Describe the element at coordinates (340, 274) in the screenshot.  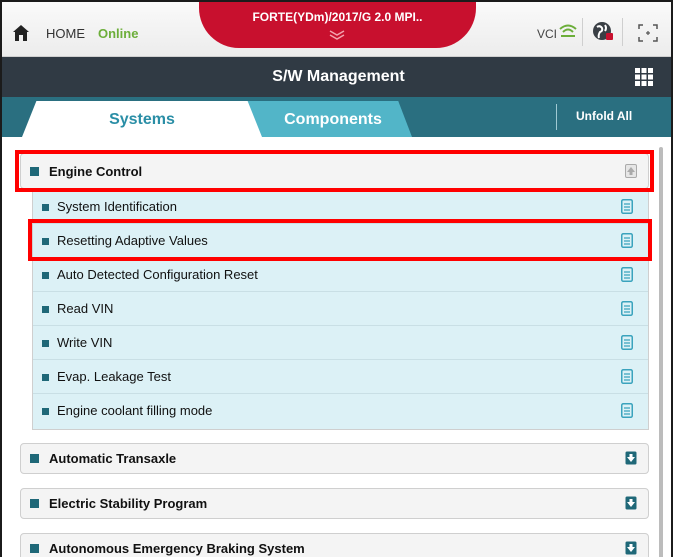
I see `list-item-auto-detected-configuration-reset: Auto Detected Configuration Reset` at that location.